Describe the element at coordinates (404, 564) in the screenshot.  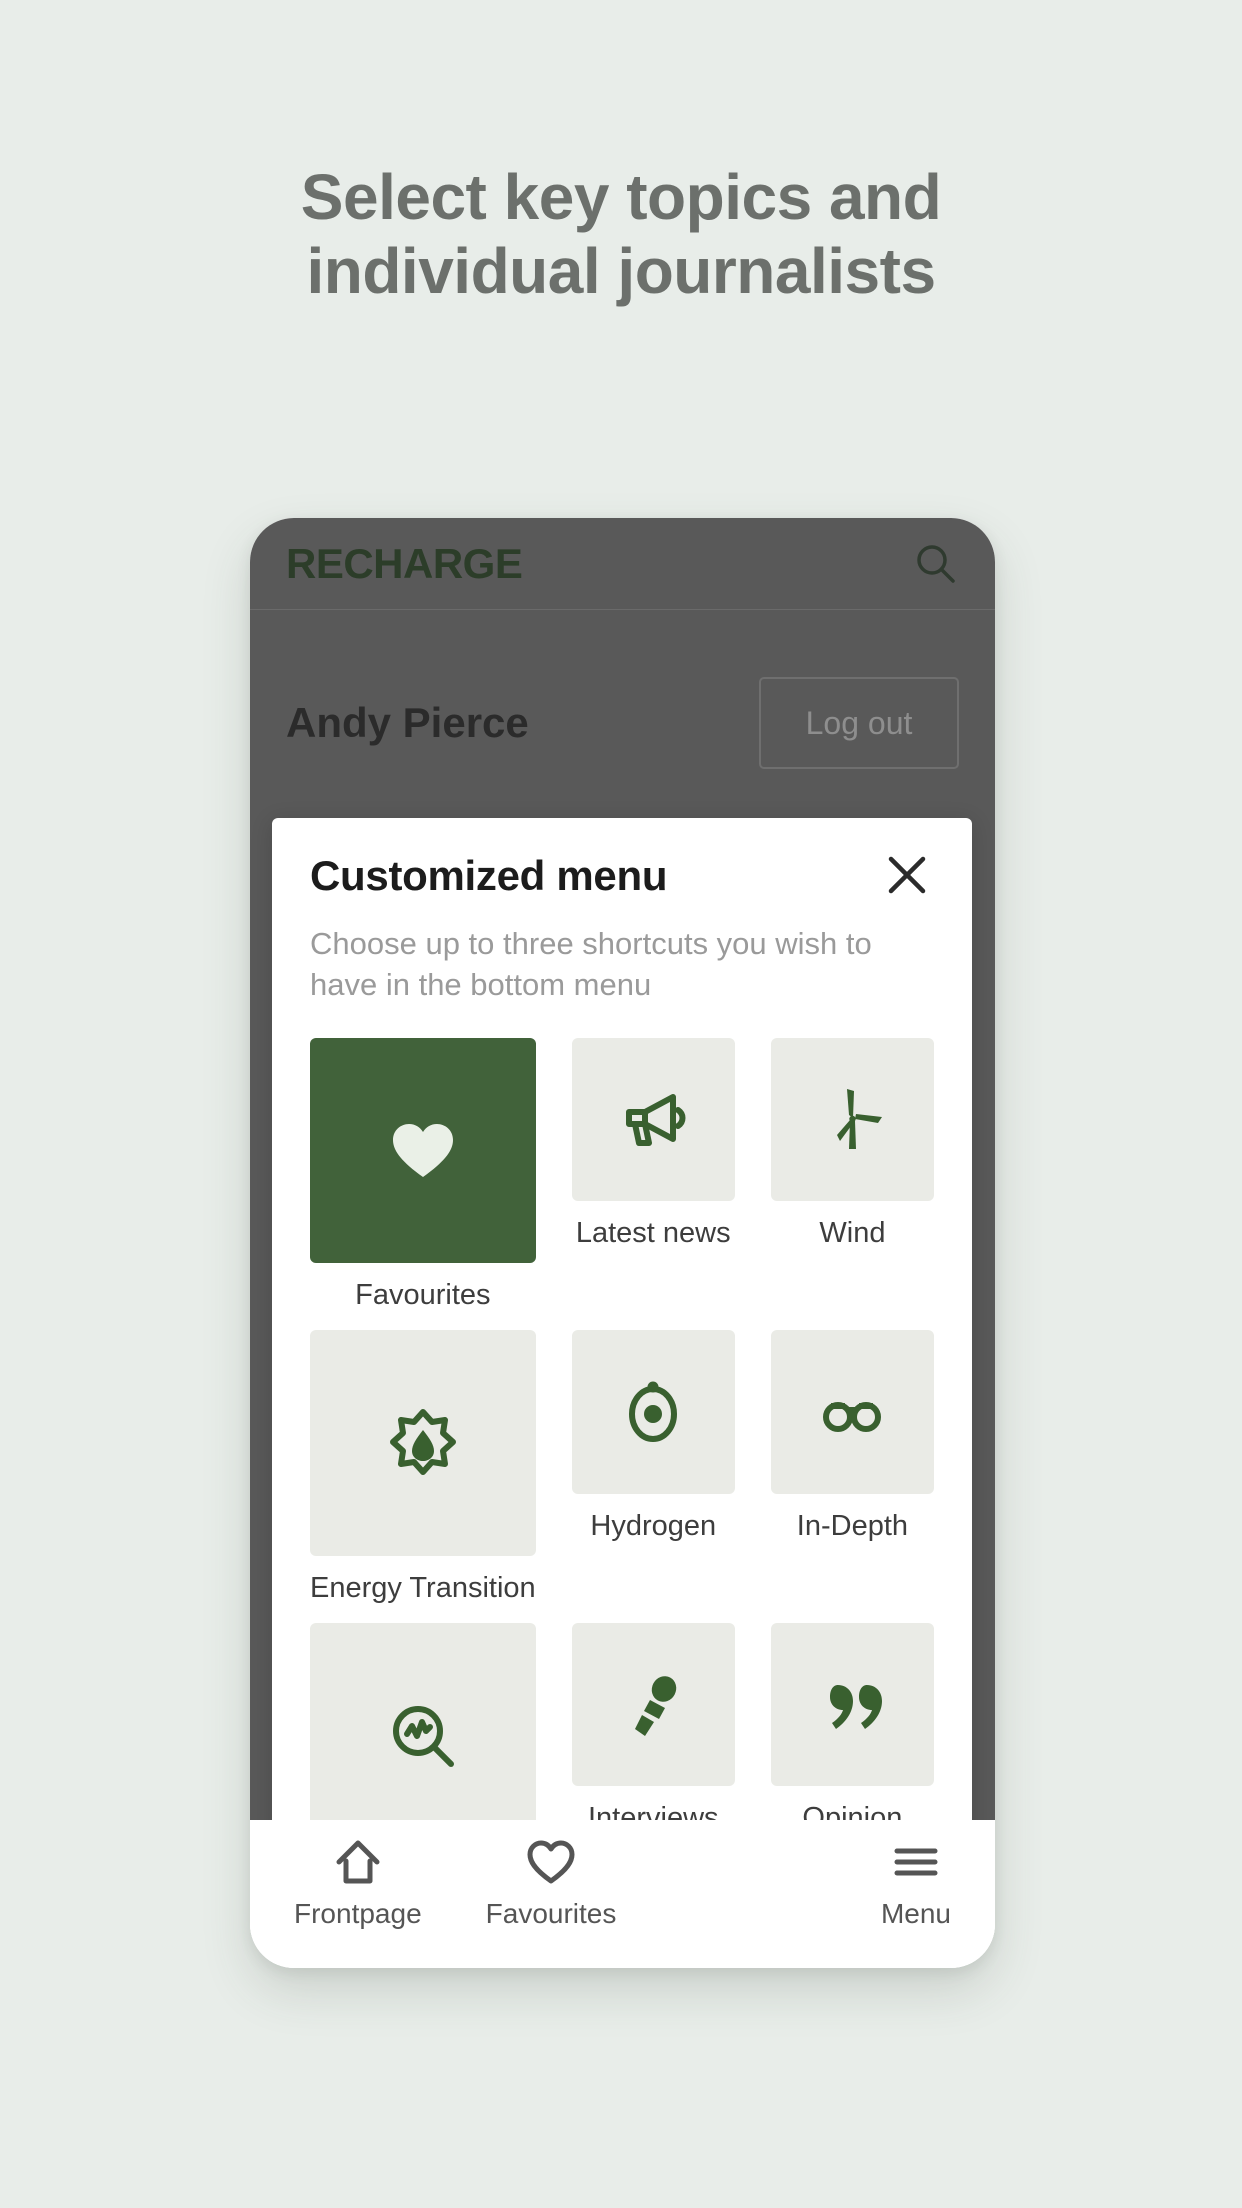
I see `app-logo: RECHARGE` at that location.